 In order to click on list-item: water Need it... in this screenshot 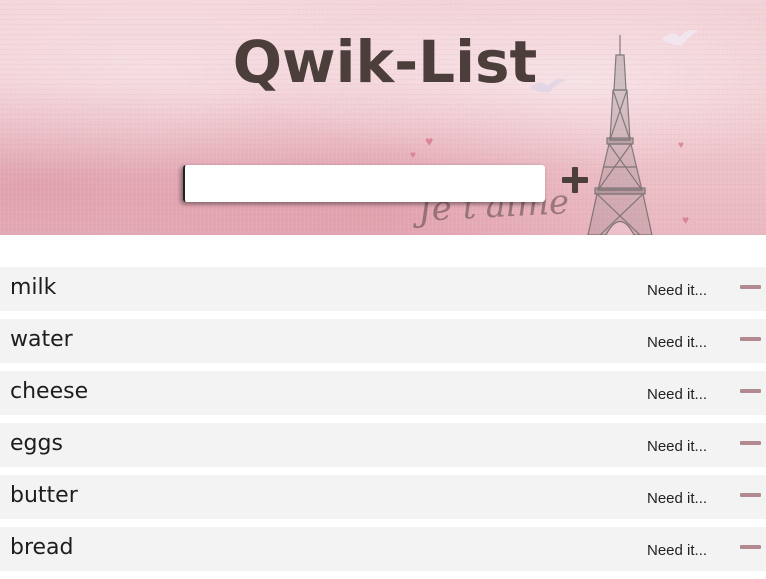, I will do `click(383, 341)`.